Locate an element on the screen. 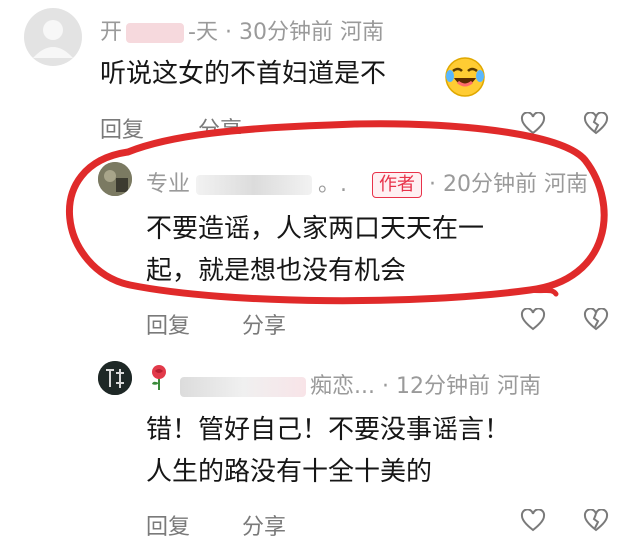 This screenshot has height=556, width=640. rose-emoji-icon is located at coordinates (159, 377).